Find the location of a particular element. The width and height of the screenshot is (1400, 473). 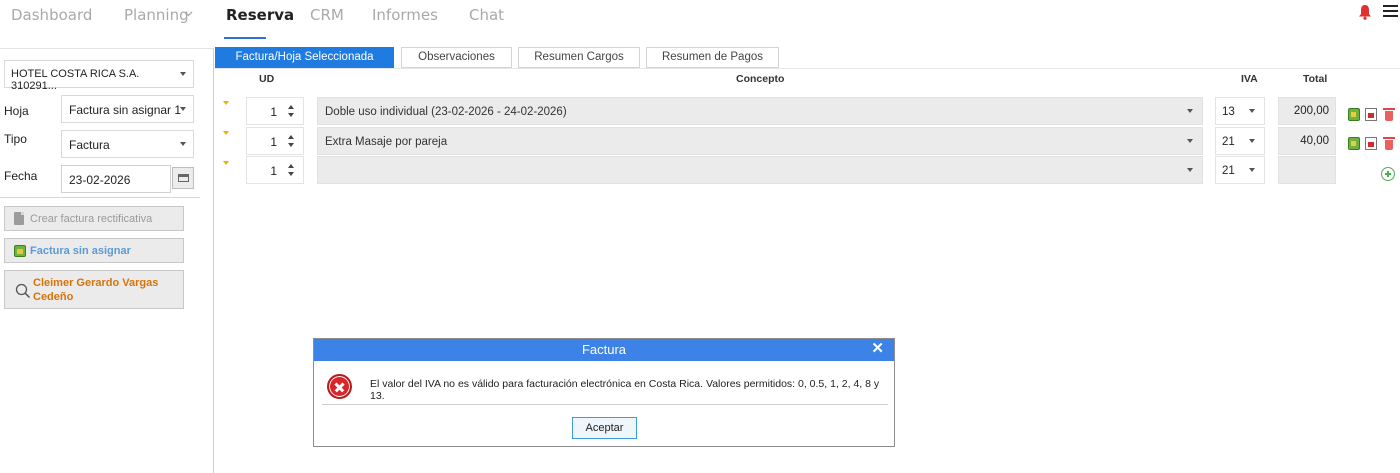

total-value: 200,00 is located at coordinates (1311, 111).